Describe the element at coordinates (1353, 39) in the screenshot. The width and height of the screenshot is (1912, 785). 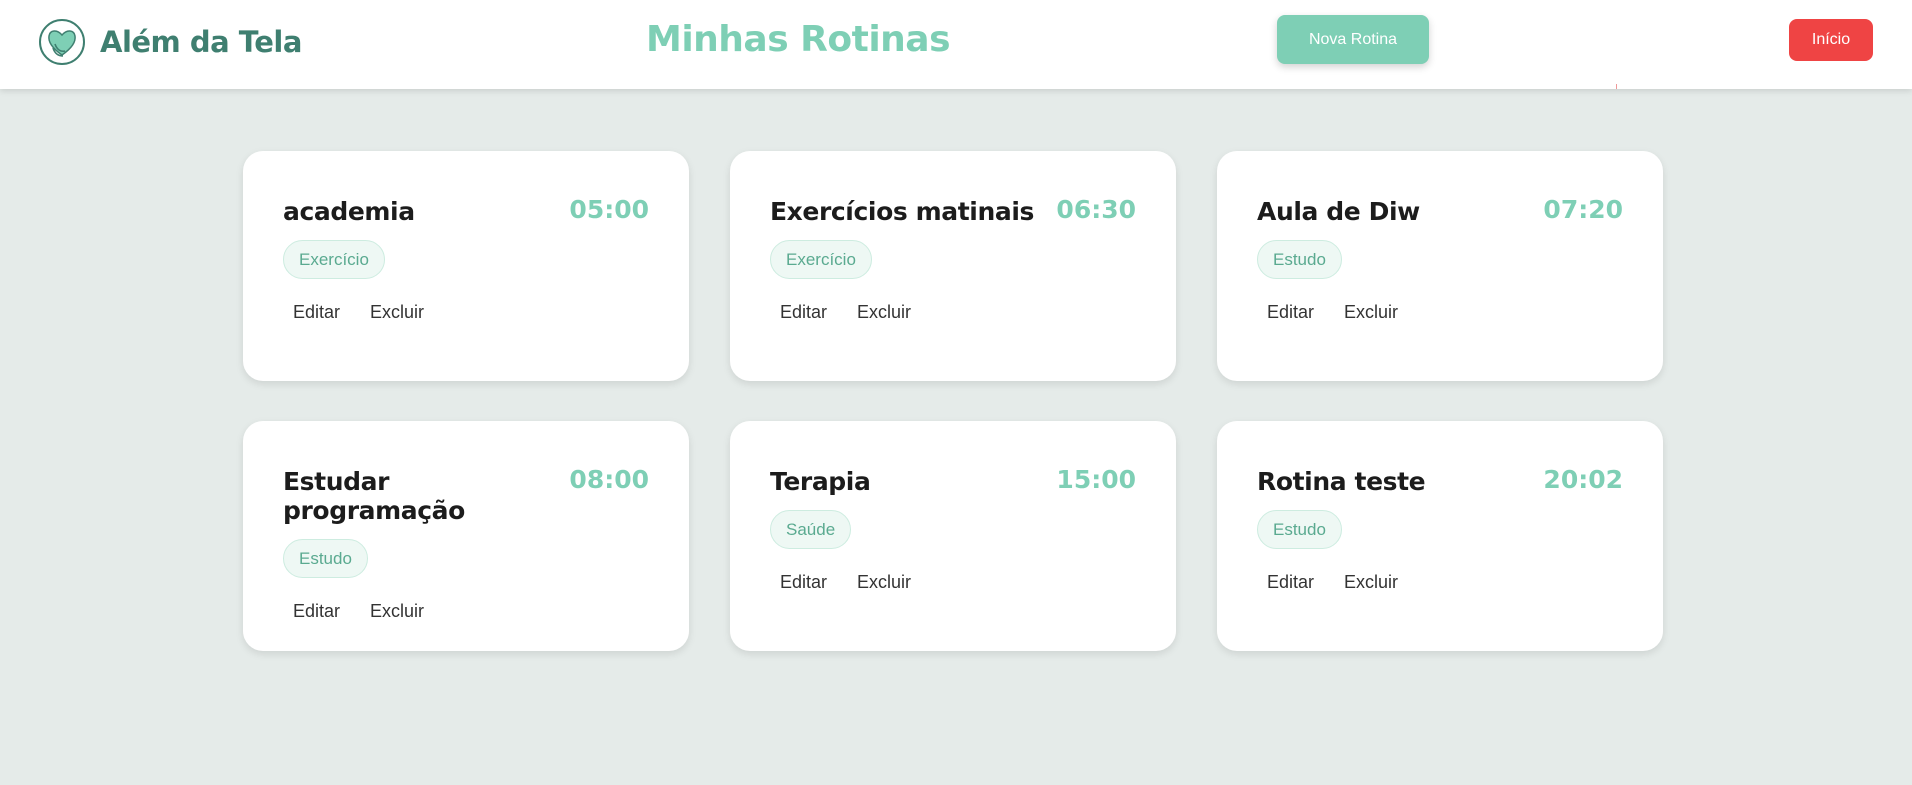
I see `new-routine-button: Nova Rotina` at that location.